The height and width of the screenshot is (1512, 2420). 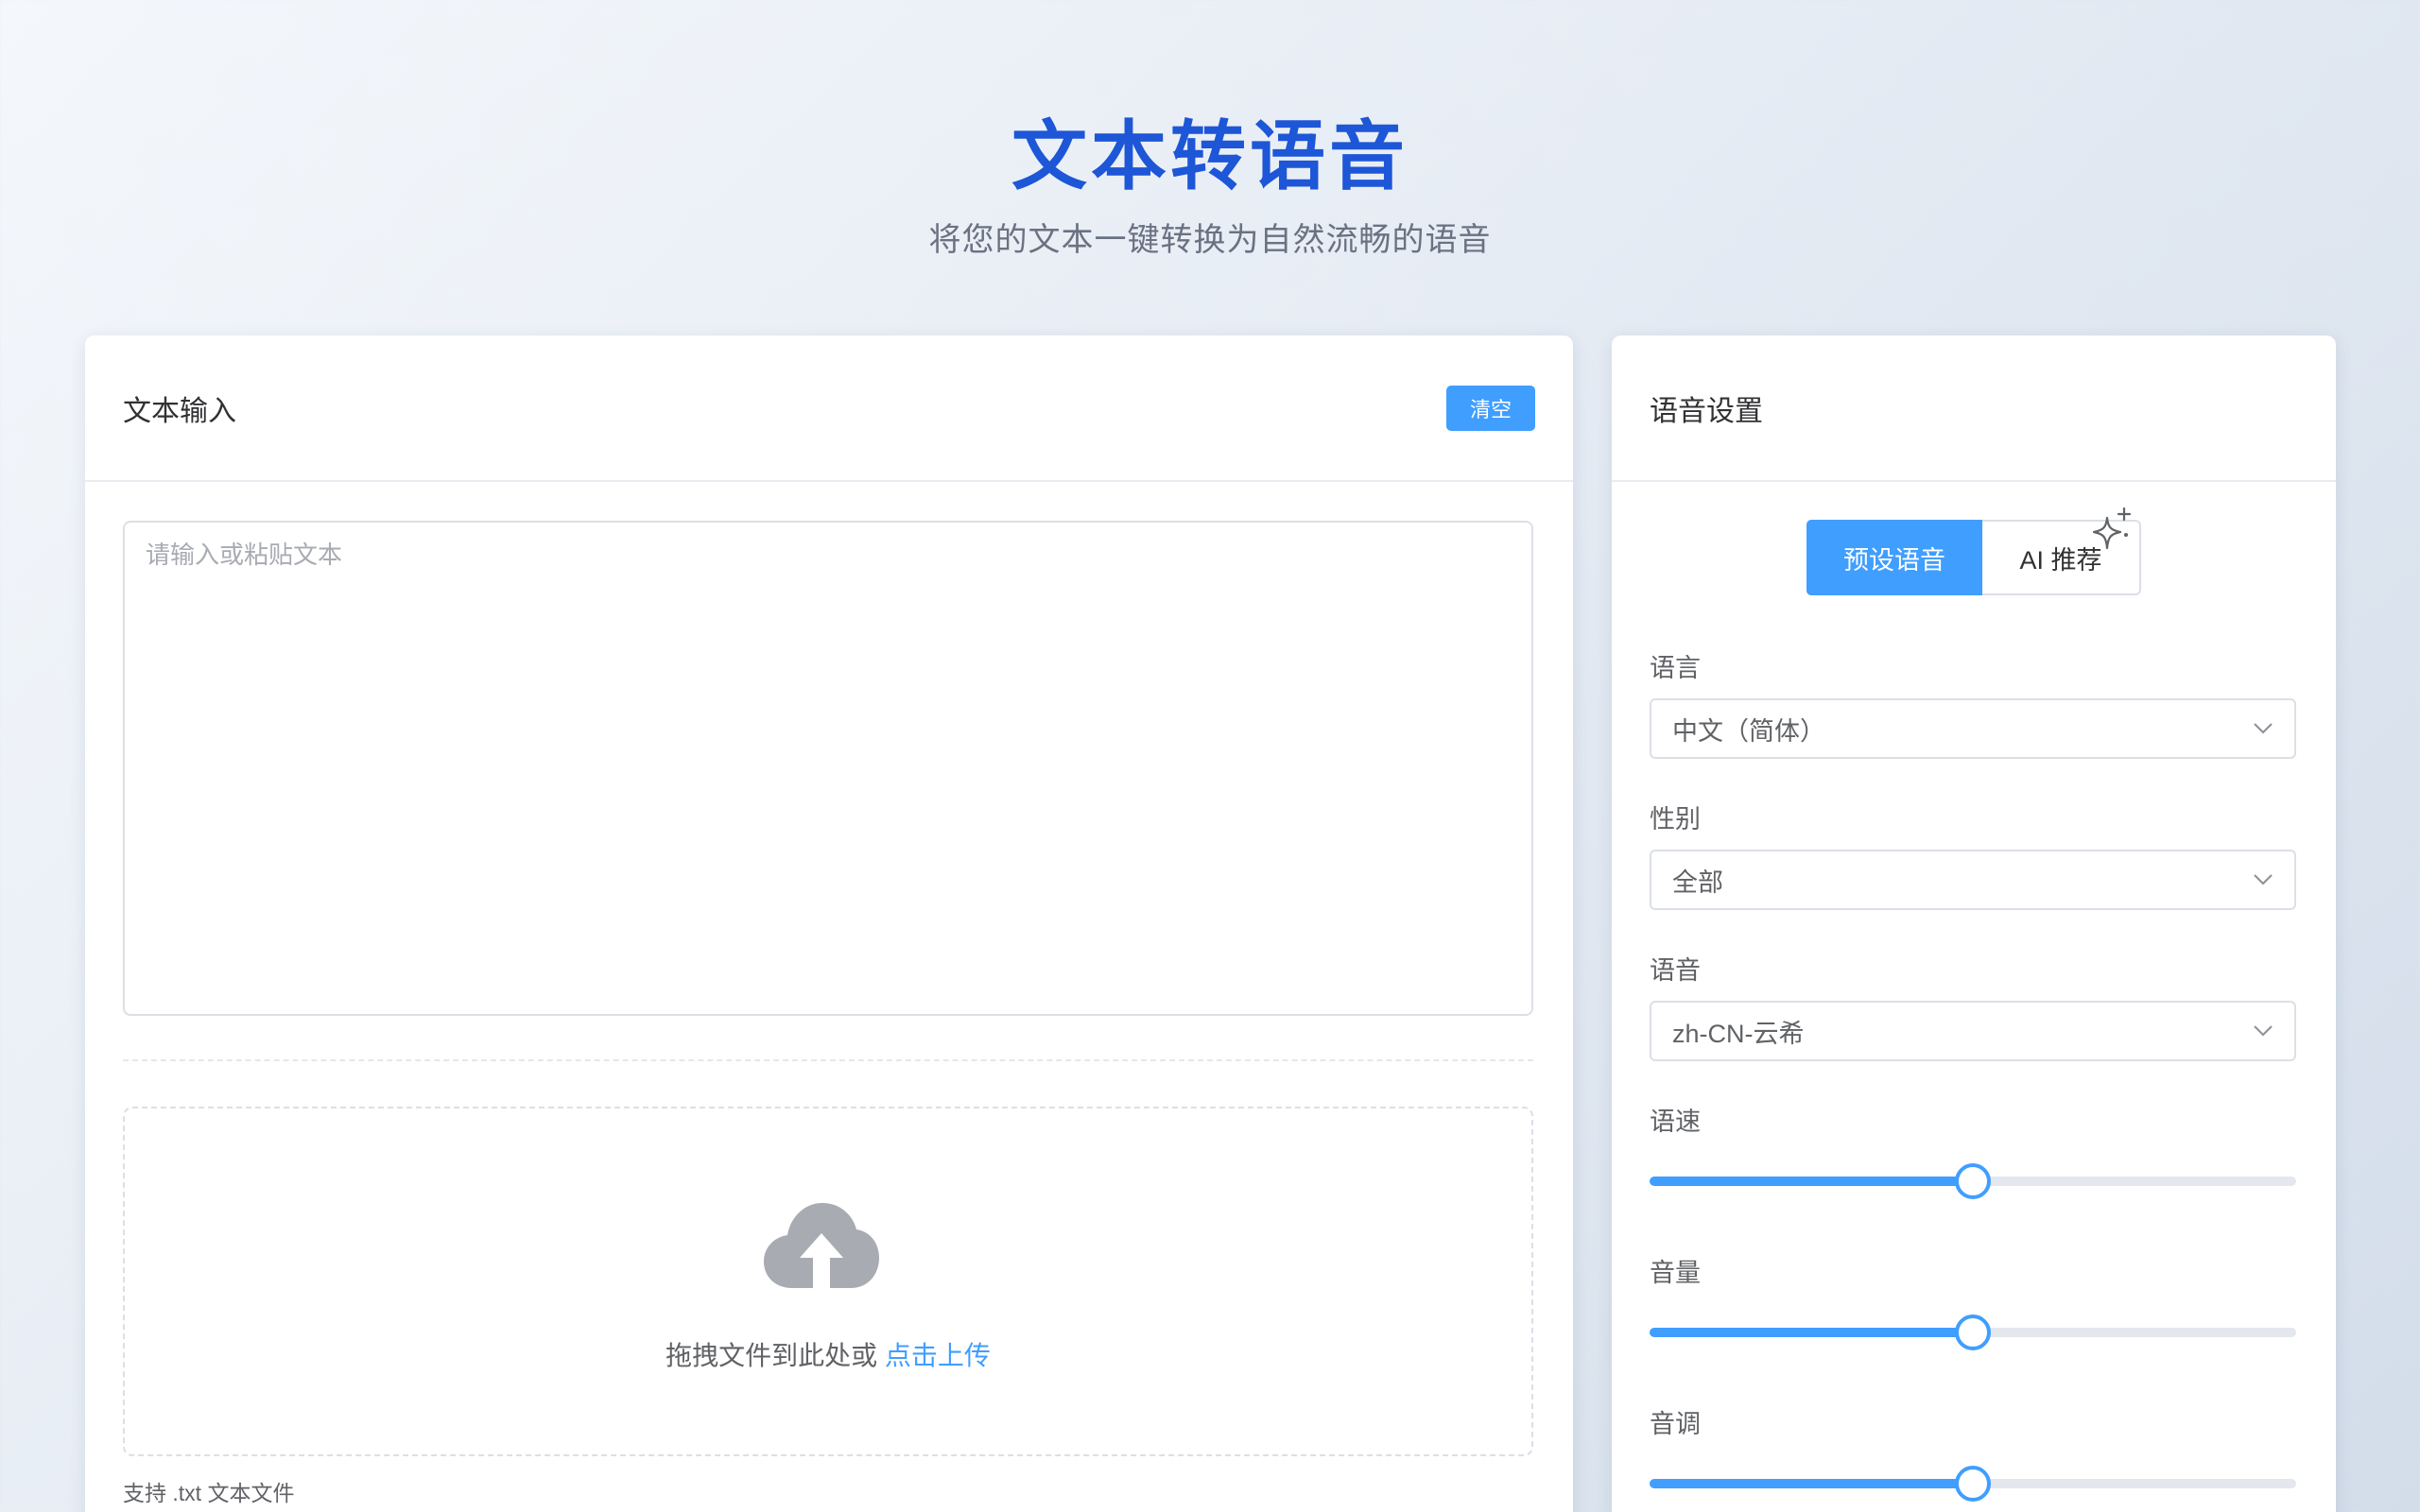 What do you see at coordinates (1706, 411) in the screenshot?
I see `voice-settings-title: 语音设置` at bounding box center [1706, 411].